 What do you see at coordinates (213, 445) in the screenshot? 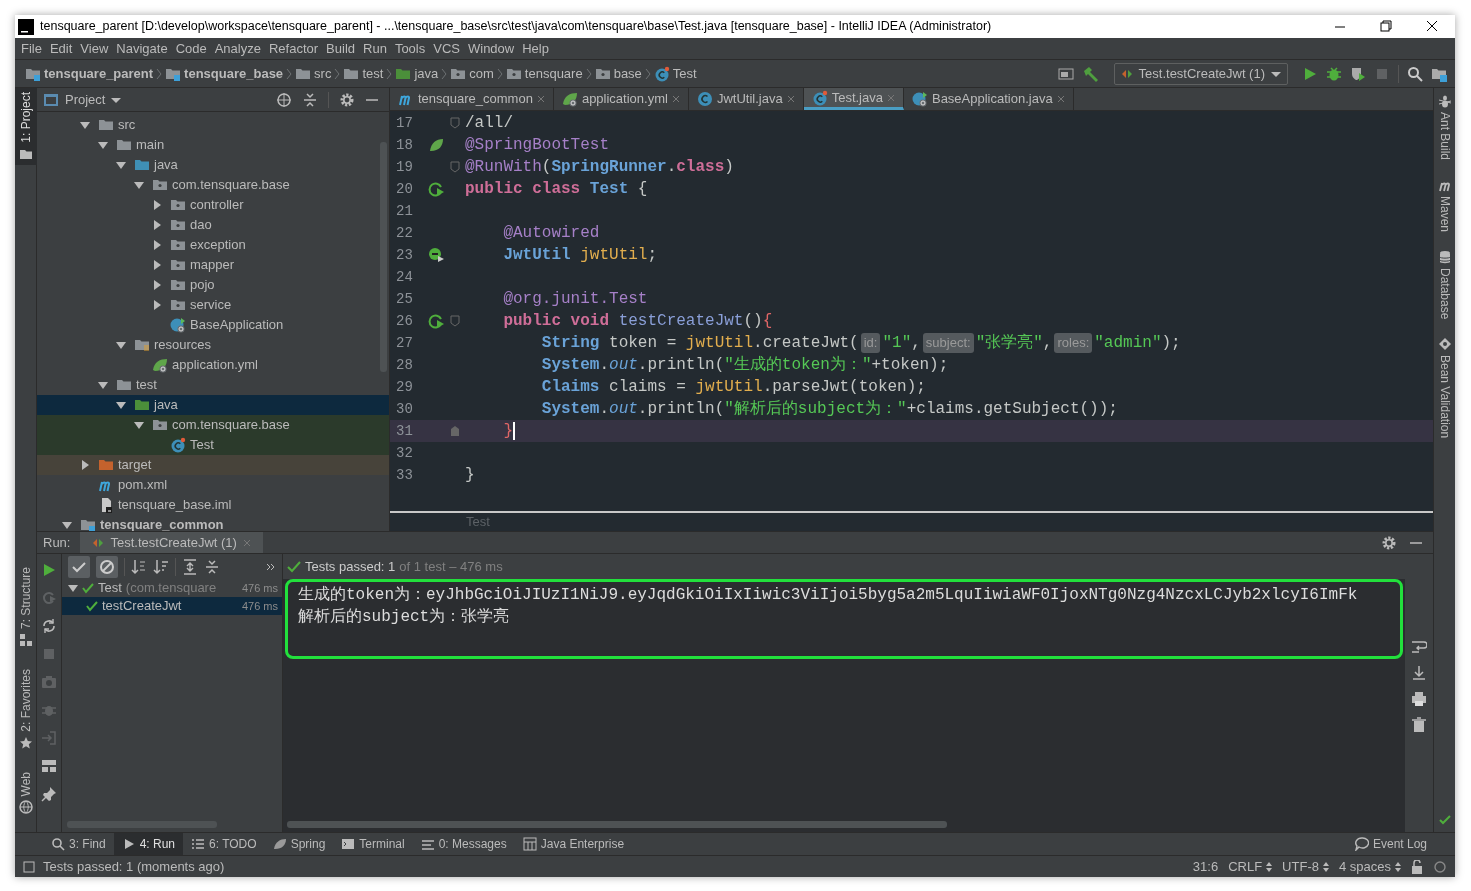
I see `tree-item: Test` at bounding box center [213, 445].